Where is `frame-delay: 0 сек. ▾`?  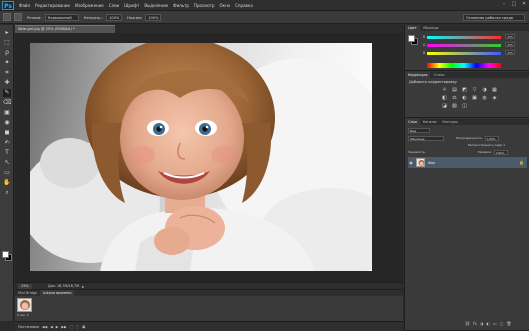 frame-delay: 0 сек. ▾ is located at coordinates (23, 315).